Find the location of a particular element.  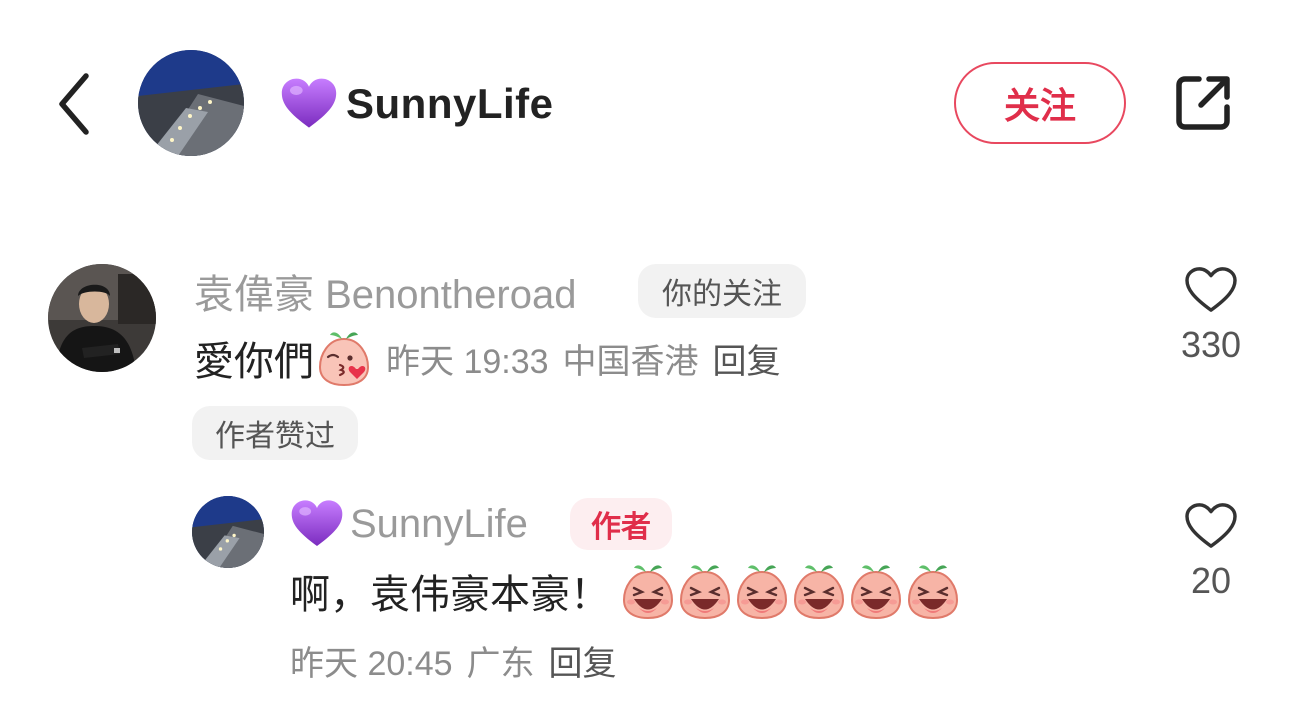

share-external-icon is located at coordinates (1203, 103).